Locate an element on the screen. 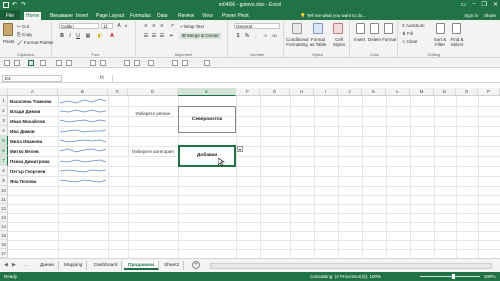 The height and width of the screenshot is (281, 500). tab-vmakvane: Вмъкване is located at coordinates (61, 16).